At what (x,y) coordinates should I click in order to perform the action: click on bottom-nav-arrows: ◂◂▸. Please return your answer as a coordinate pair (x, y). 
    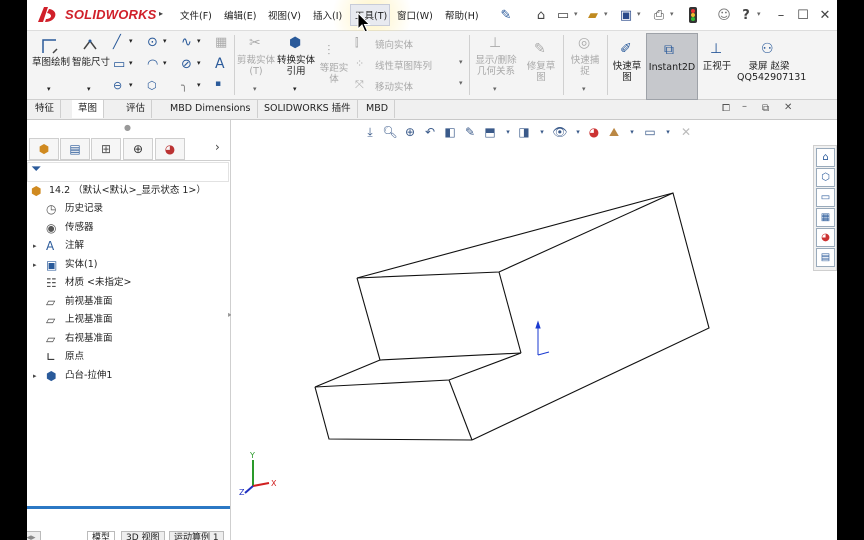
    Looking at the image, I should click on (34, 535).